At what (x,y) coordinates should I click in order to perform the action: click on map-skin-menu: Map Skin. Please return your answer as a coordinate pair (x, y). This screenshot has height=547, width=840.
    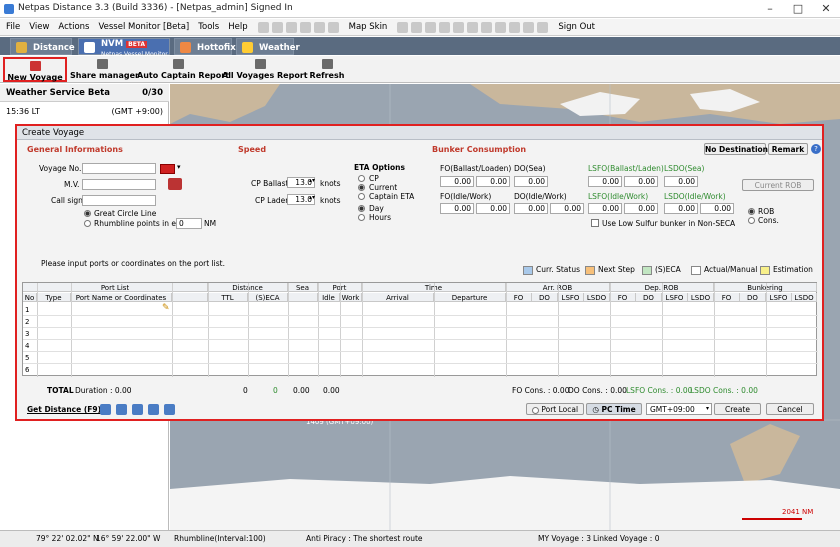
    Looking at the image, I should click on (368, 27).